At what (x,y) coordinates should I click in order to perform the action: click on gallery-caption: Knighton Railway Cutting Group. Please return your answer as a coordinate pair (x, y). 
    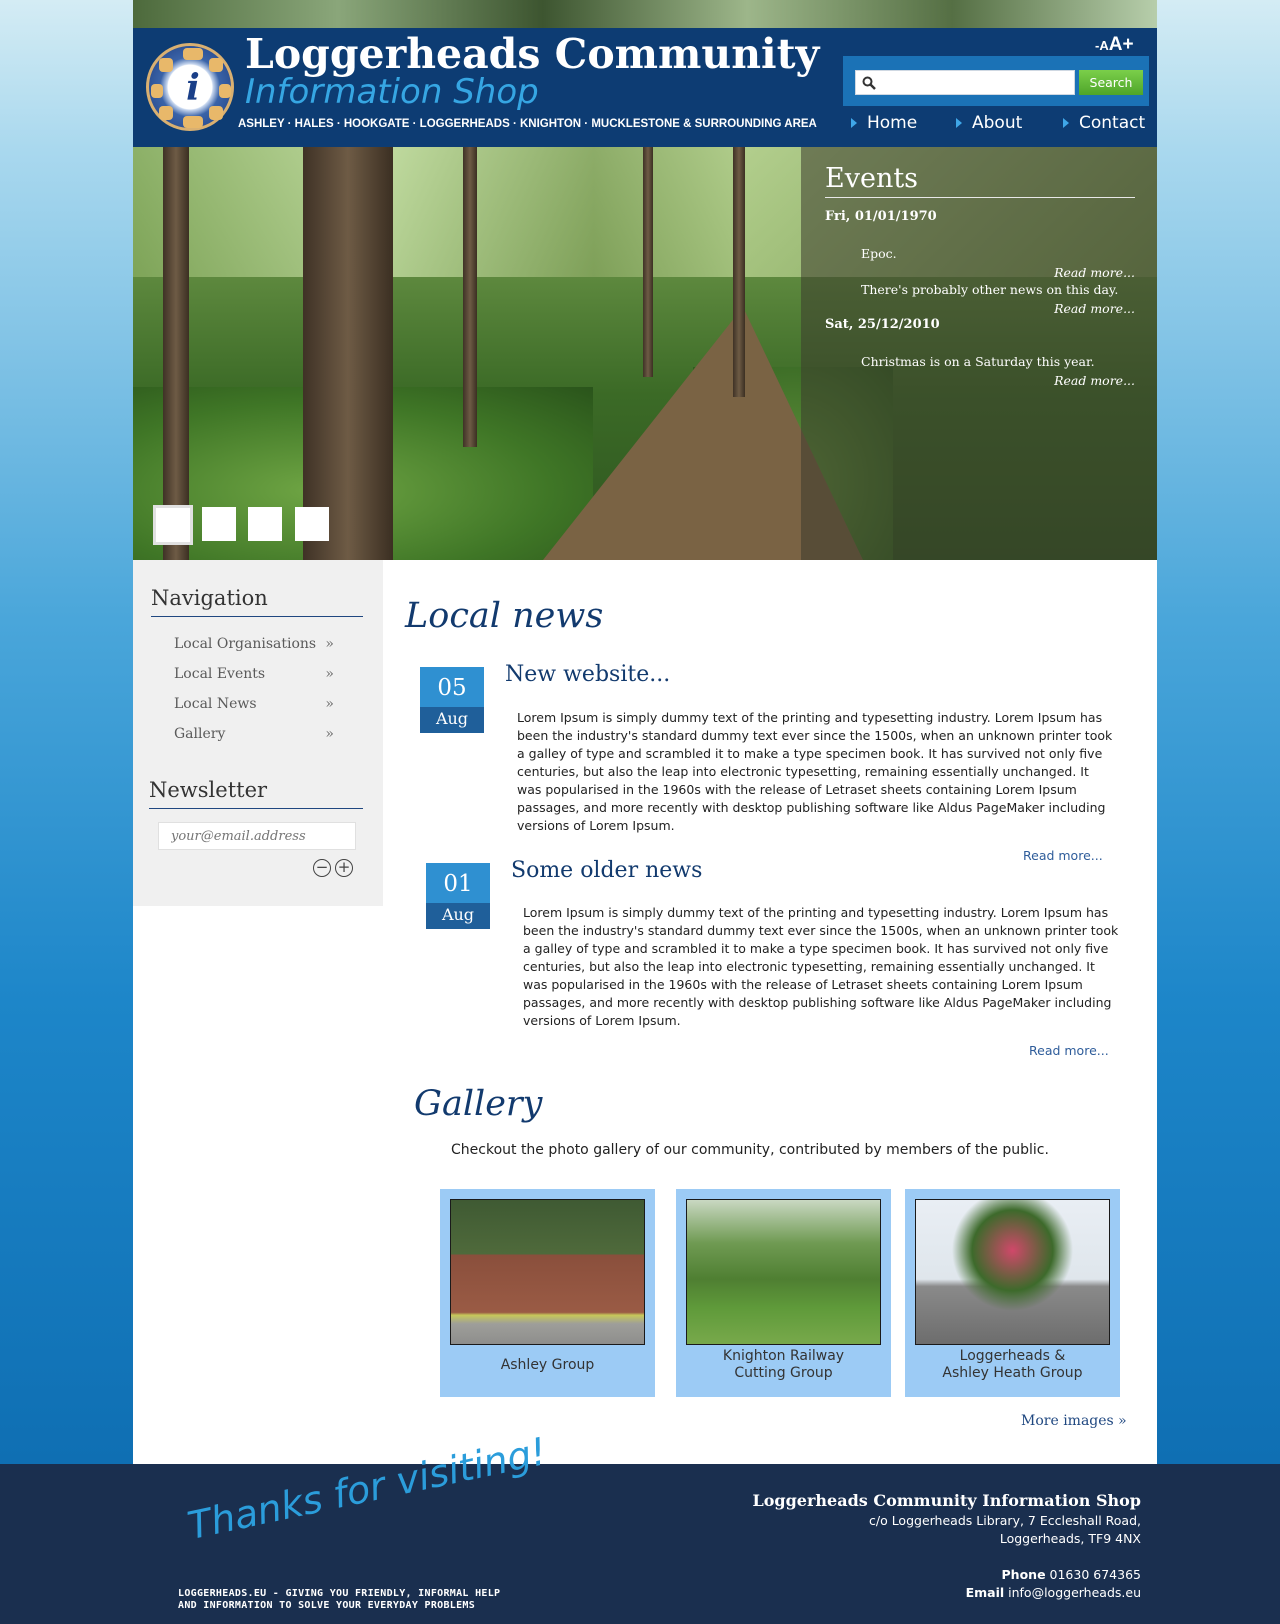
    Looking at the image, I should click on (783, 1365).